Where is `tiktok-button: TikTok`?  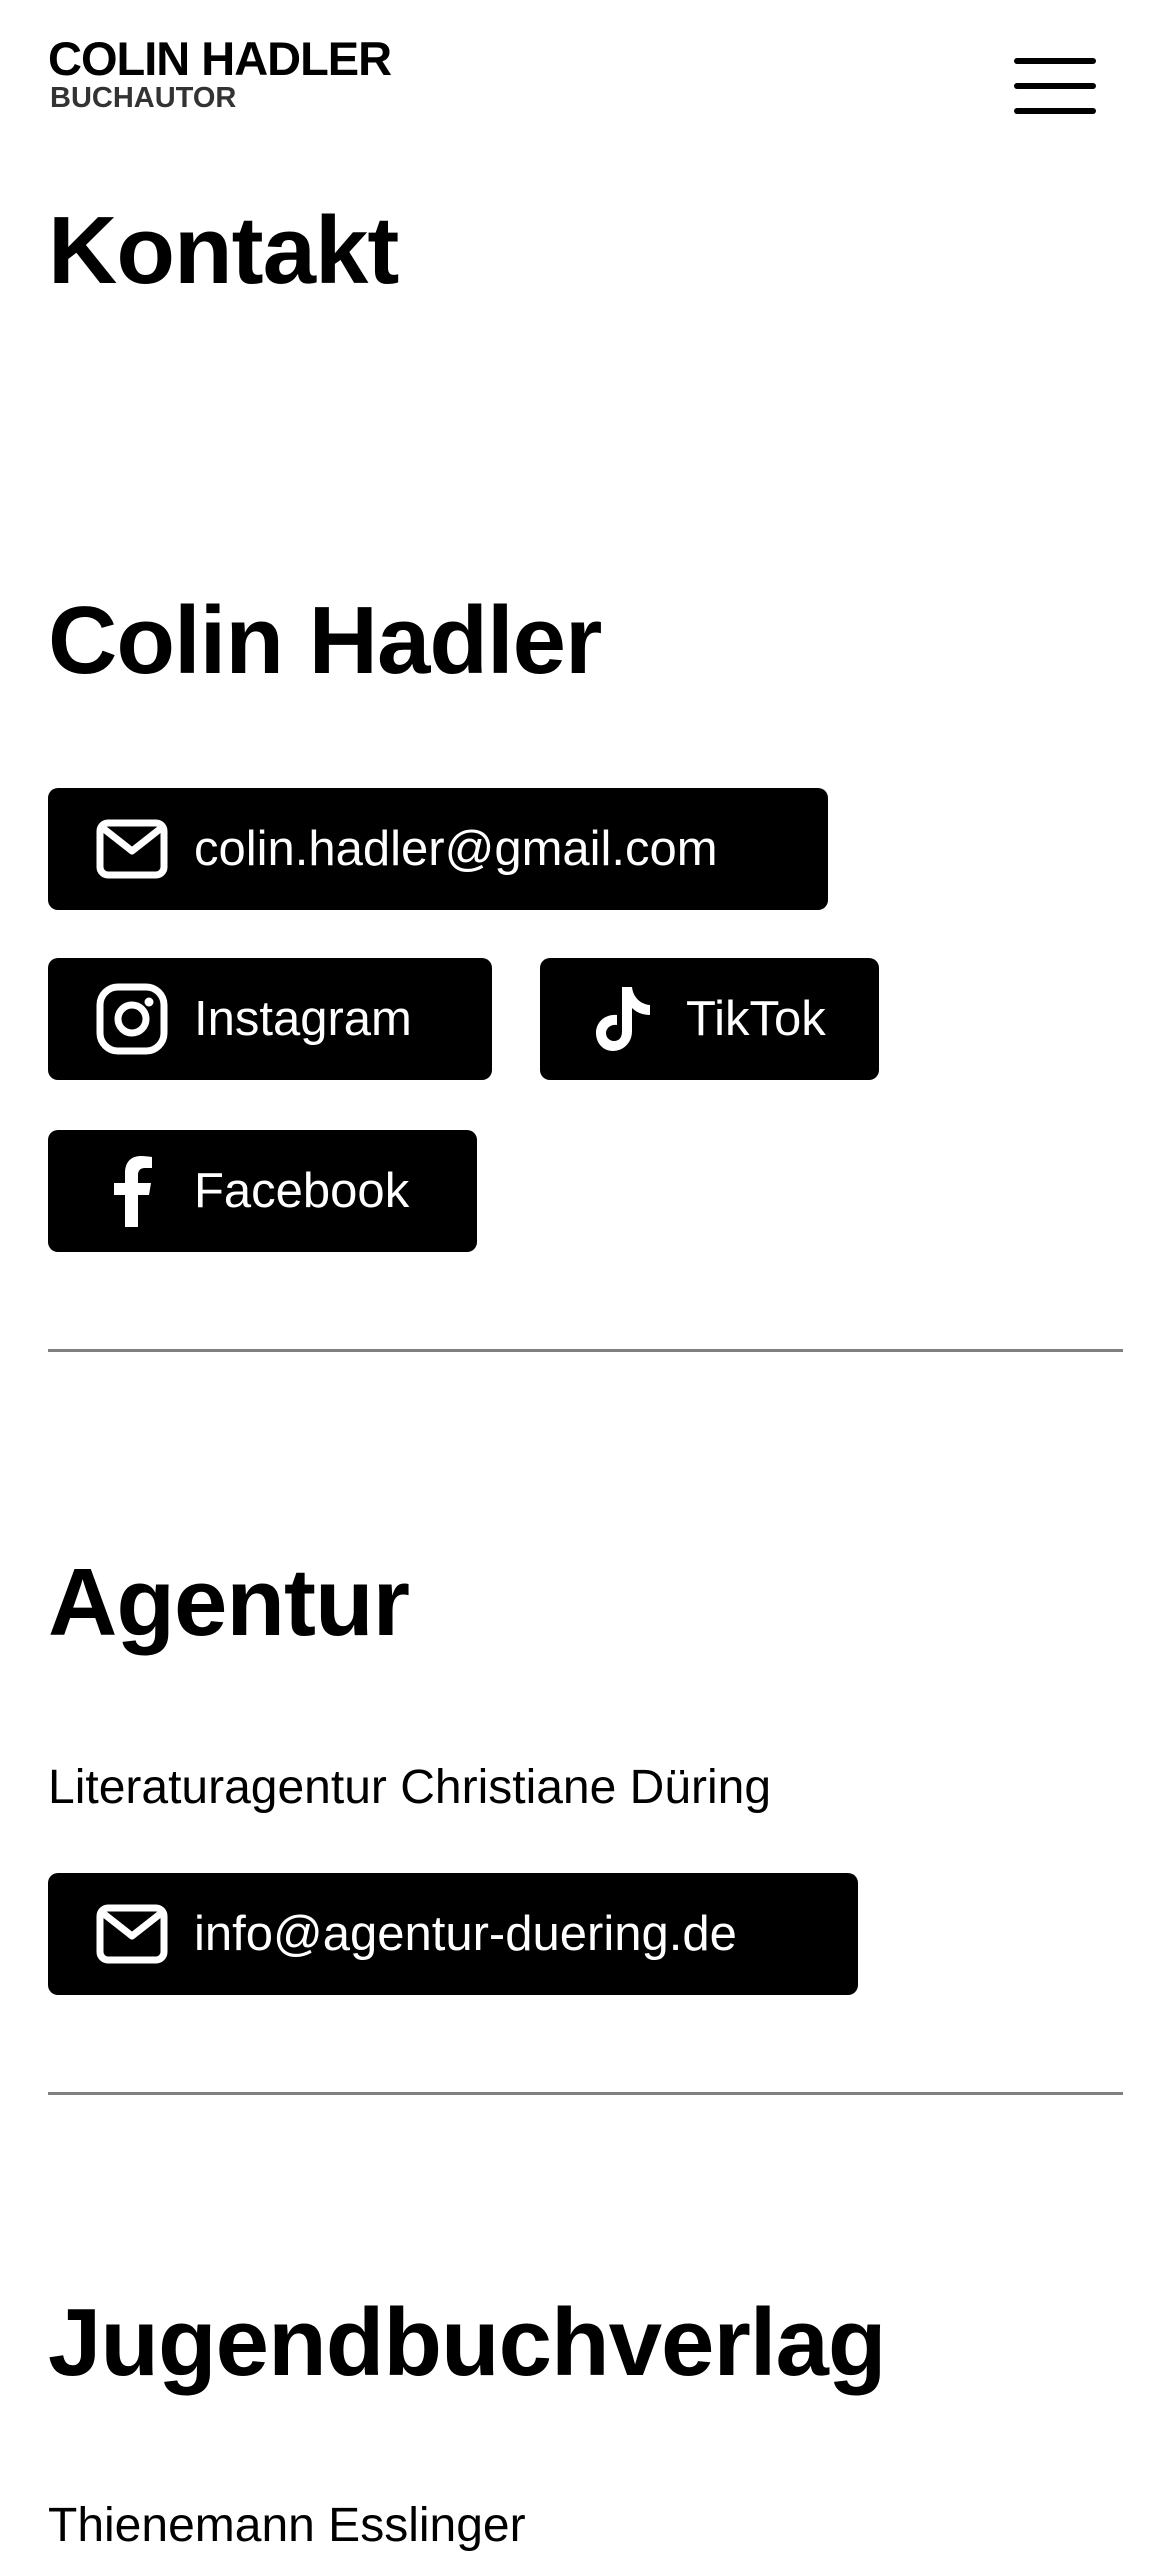
tiktok-button: TikTok is located at coordinates (709, 1019).